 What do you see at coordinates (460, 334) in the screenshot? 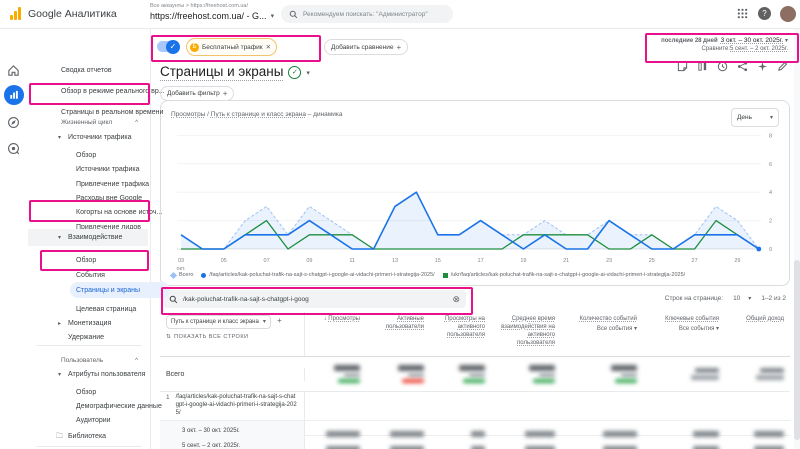
I see `column-header-3: Просмотры на активного пользователя` at bounding box center [460, 334].